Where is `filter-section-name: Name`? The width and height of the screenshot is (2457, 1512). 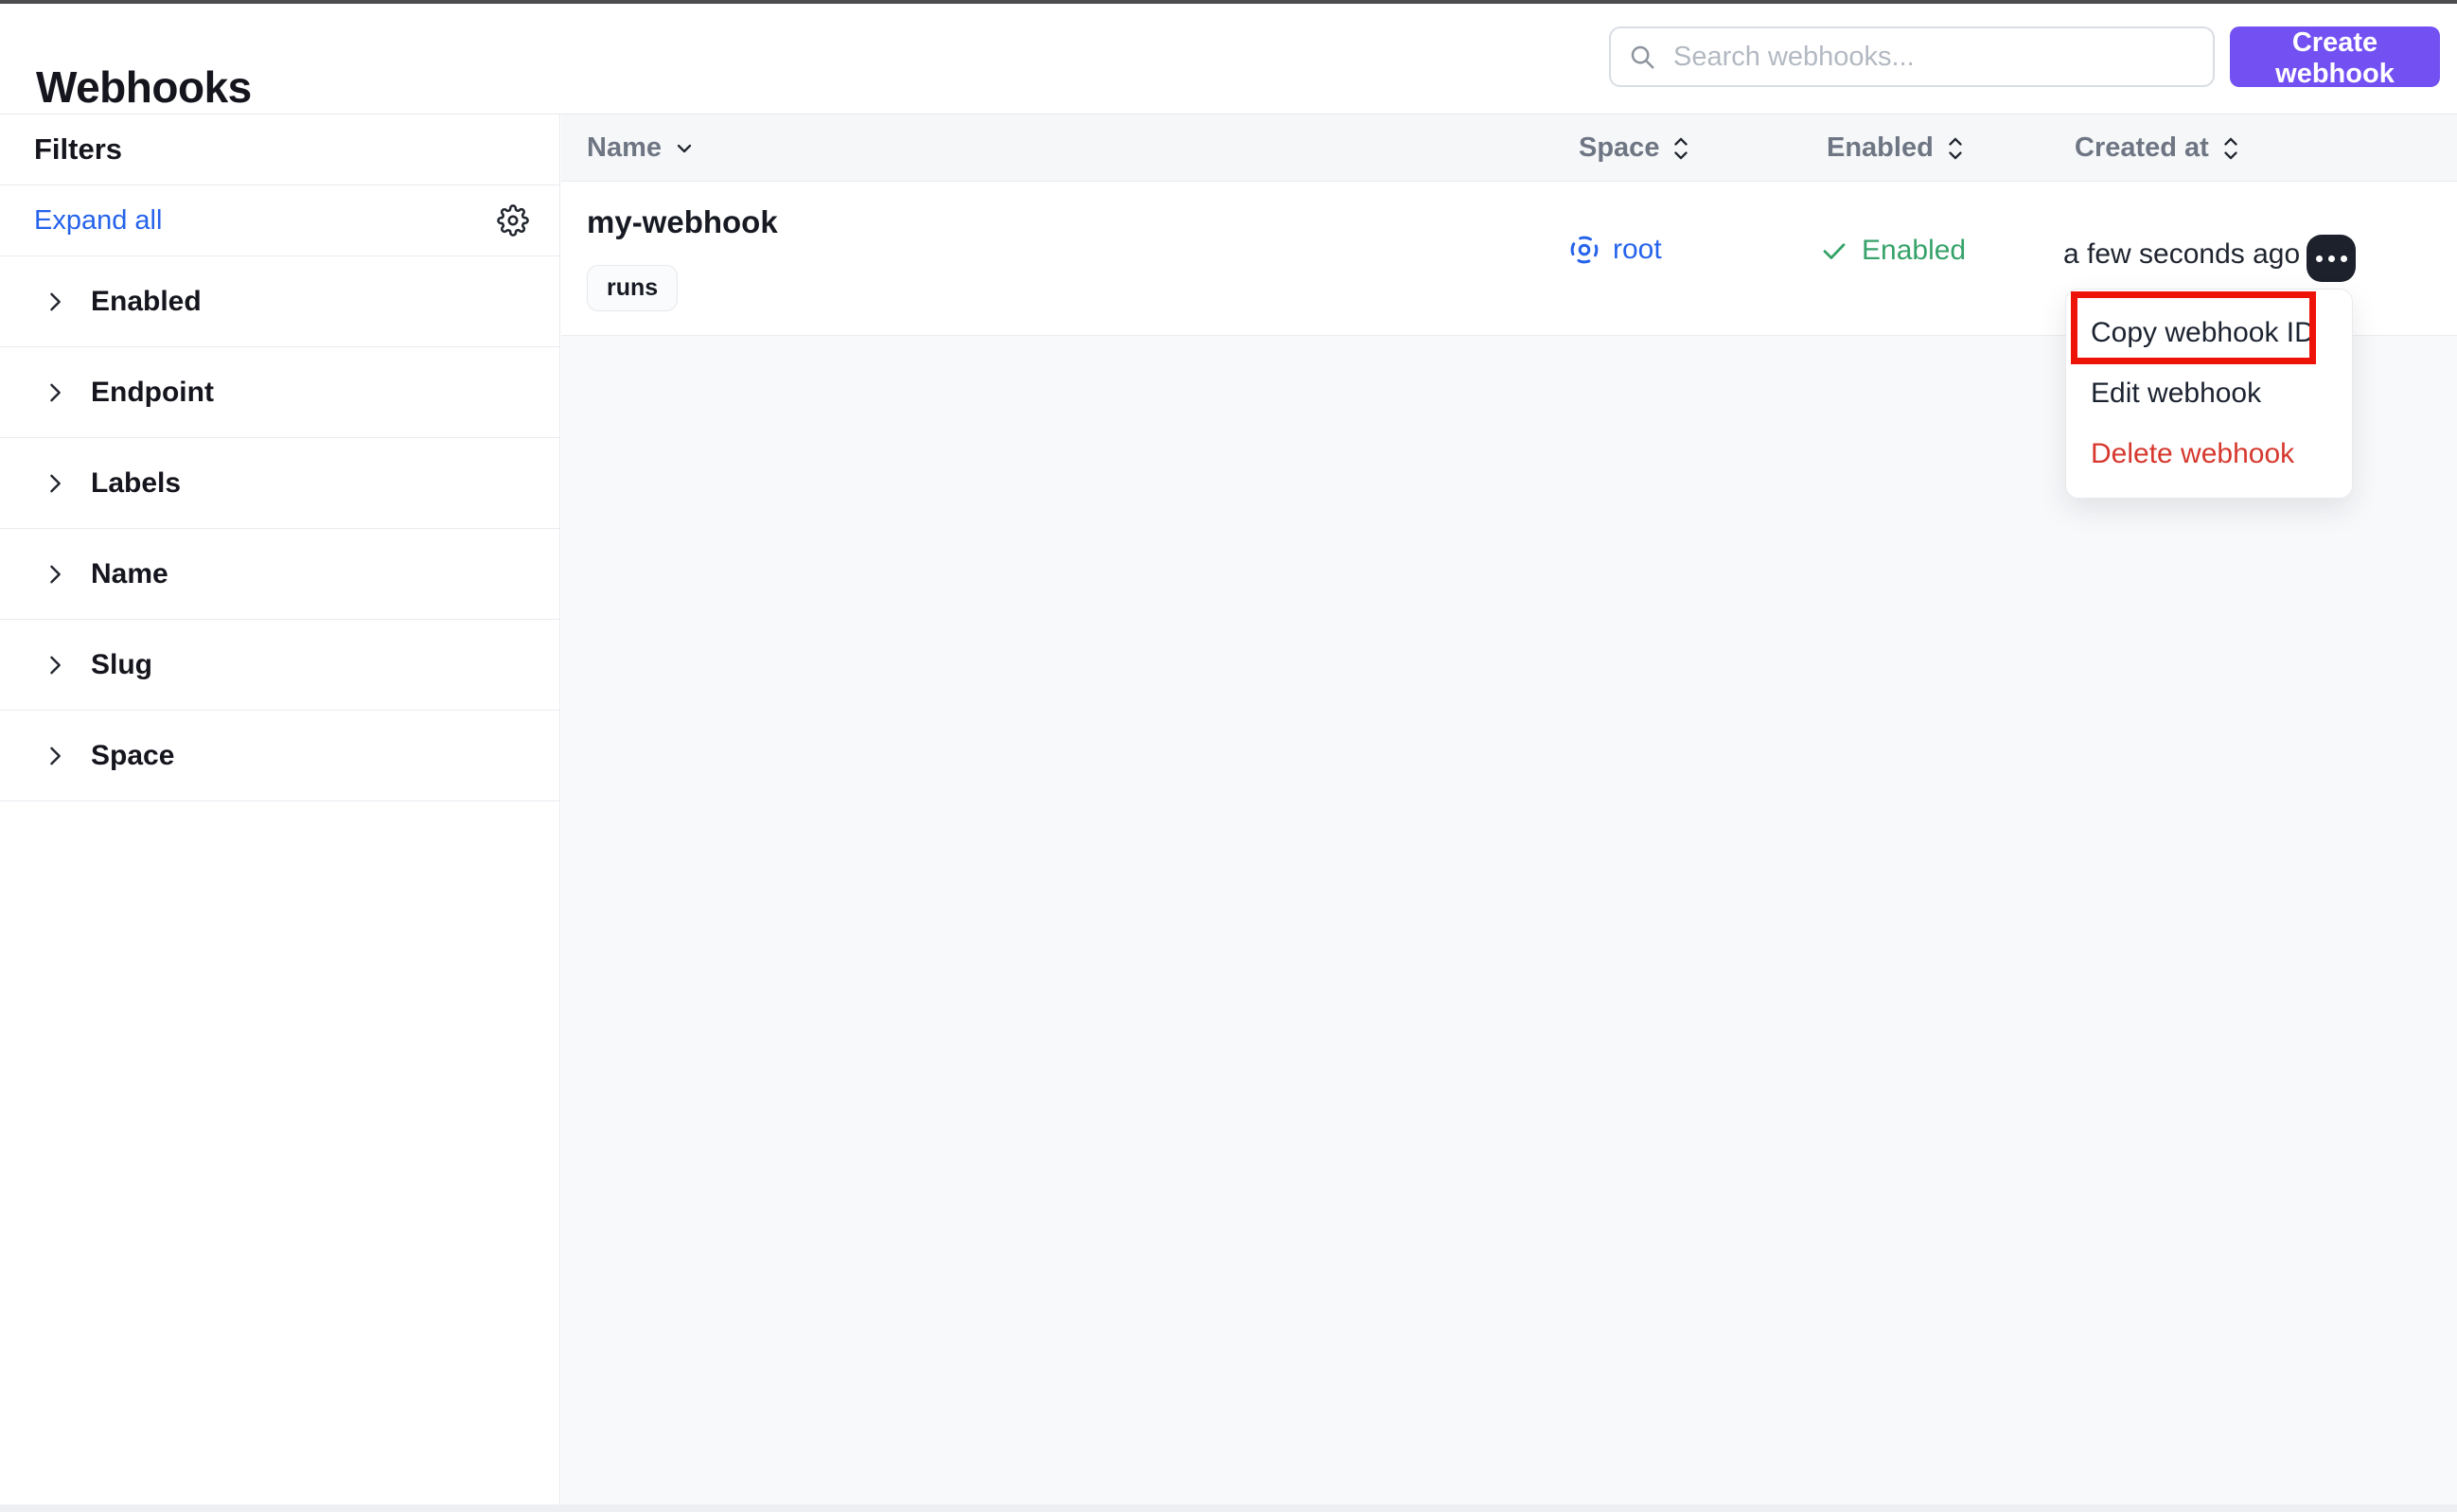 filter-section-name: Name is located at coordinates (279, 574).